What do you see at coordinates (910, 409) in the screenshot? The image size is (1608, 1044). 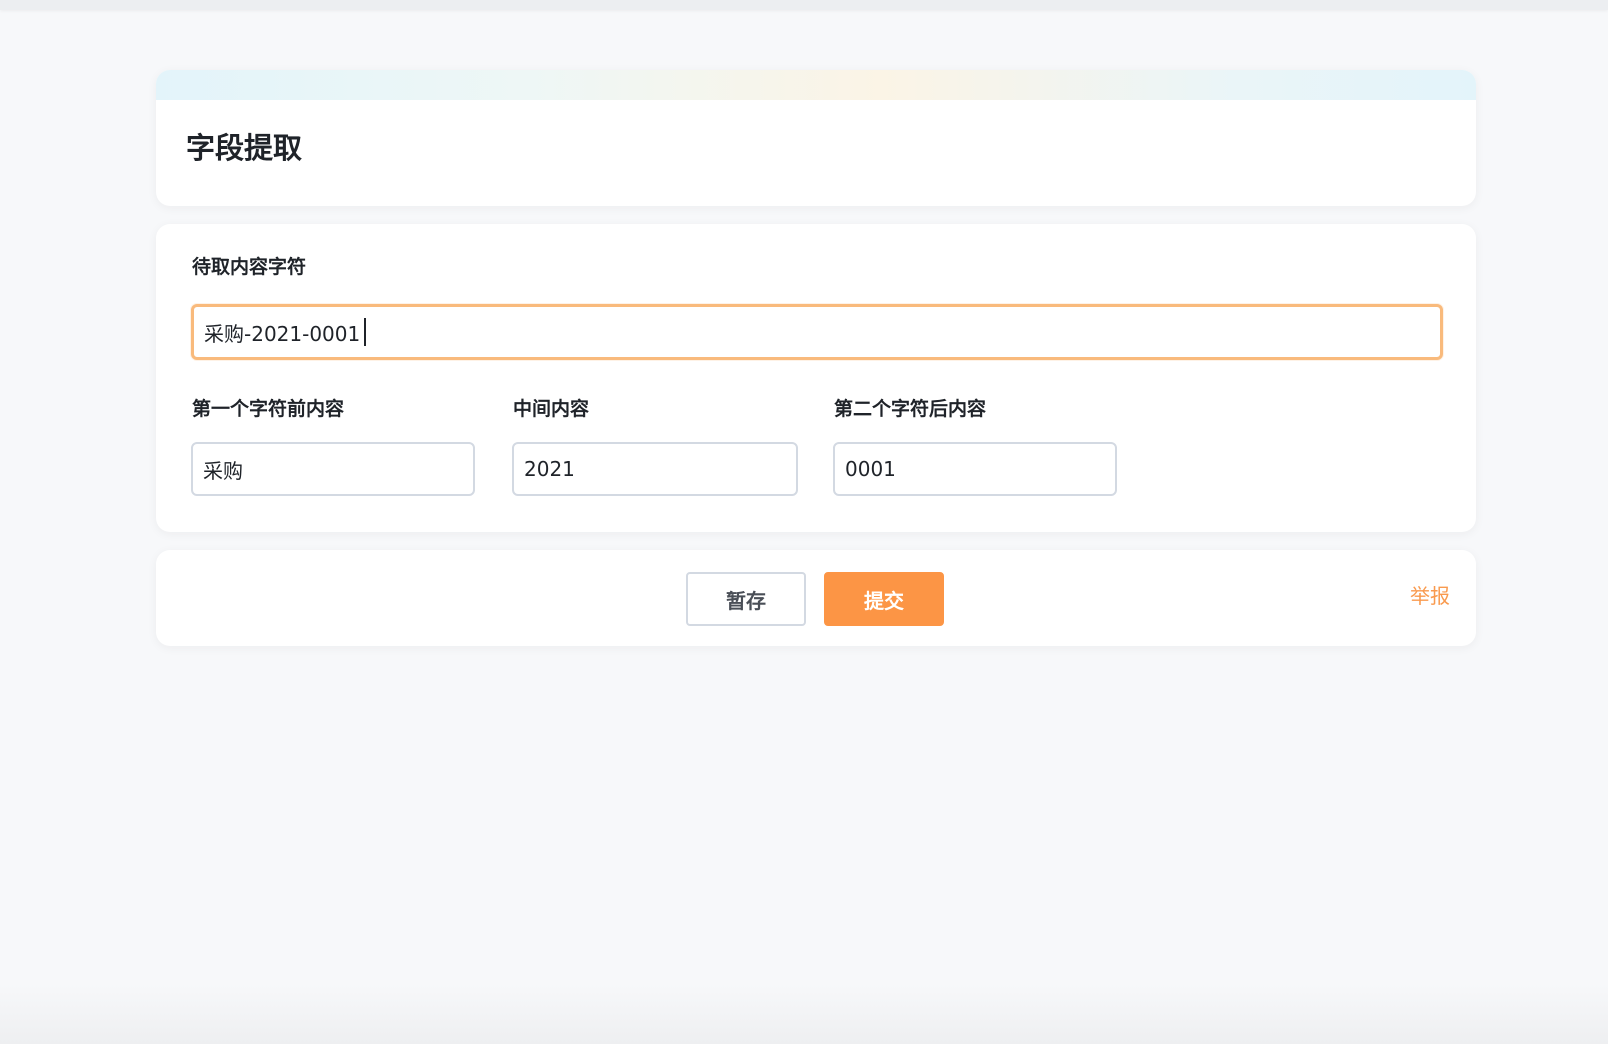 I see `last-part-label: 第二个字符后内容` at bounding box center [910, 409].